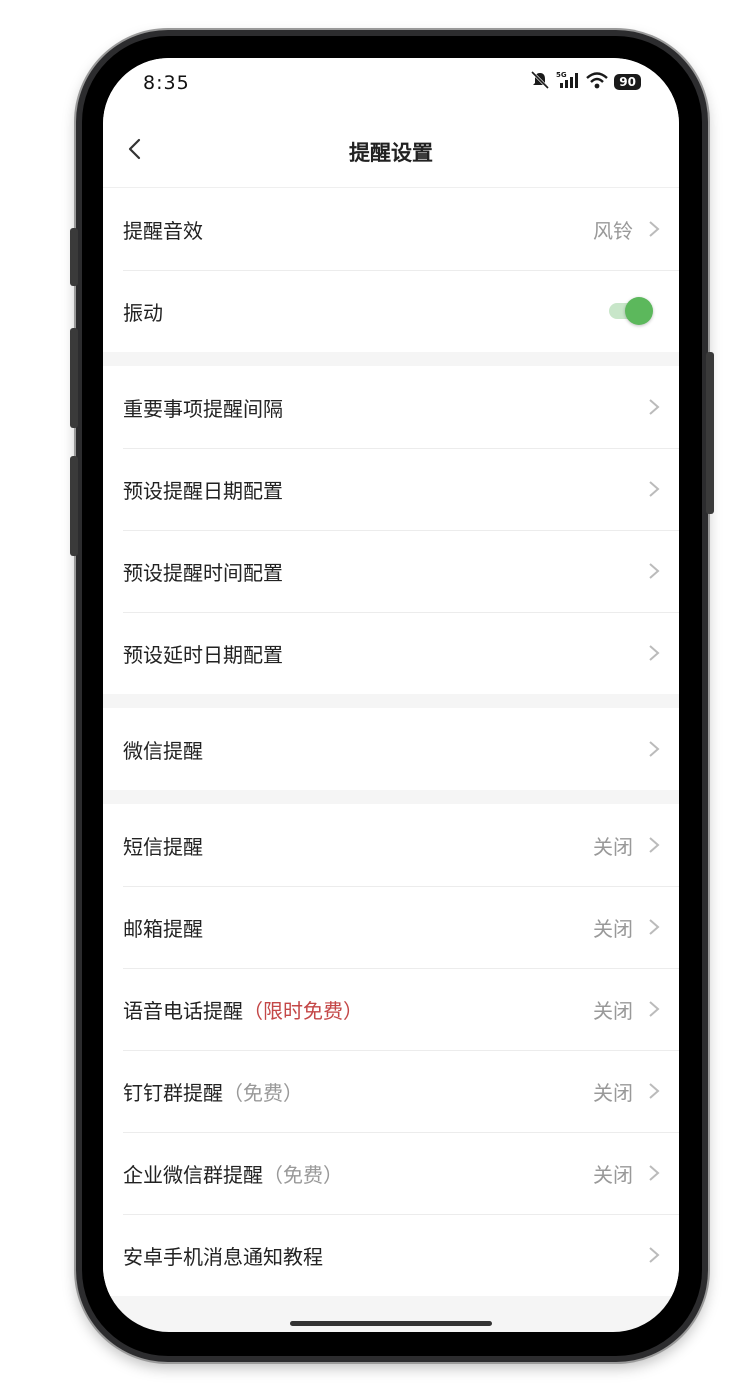 This screenshot has height=1383, width=754. Describe the element at coordinates (74, 378) in the screenshot. I see `volume-up-button` at that location.